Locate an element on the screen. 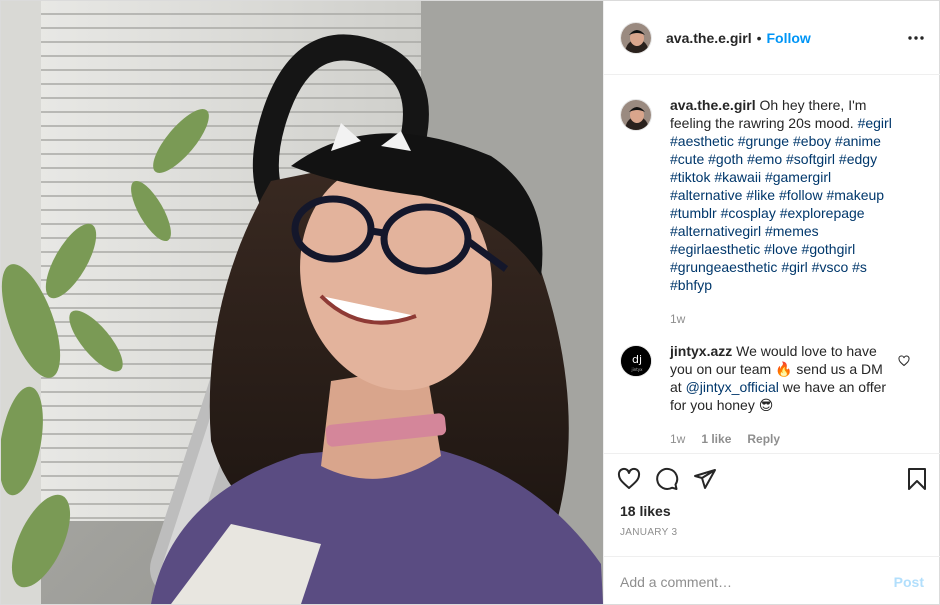  hashtag-link: #gamergirl is located at coordinates (798, 177).